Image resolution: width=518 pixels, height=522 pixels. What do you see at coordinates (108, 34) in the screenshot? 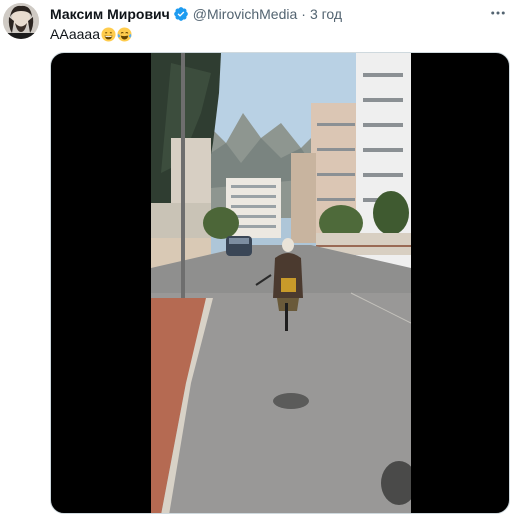
I see `grinning-face-emoji-icon` at bounding box center [108, 34].